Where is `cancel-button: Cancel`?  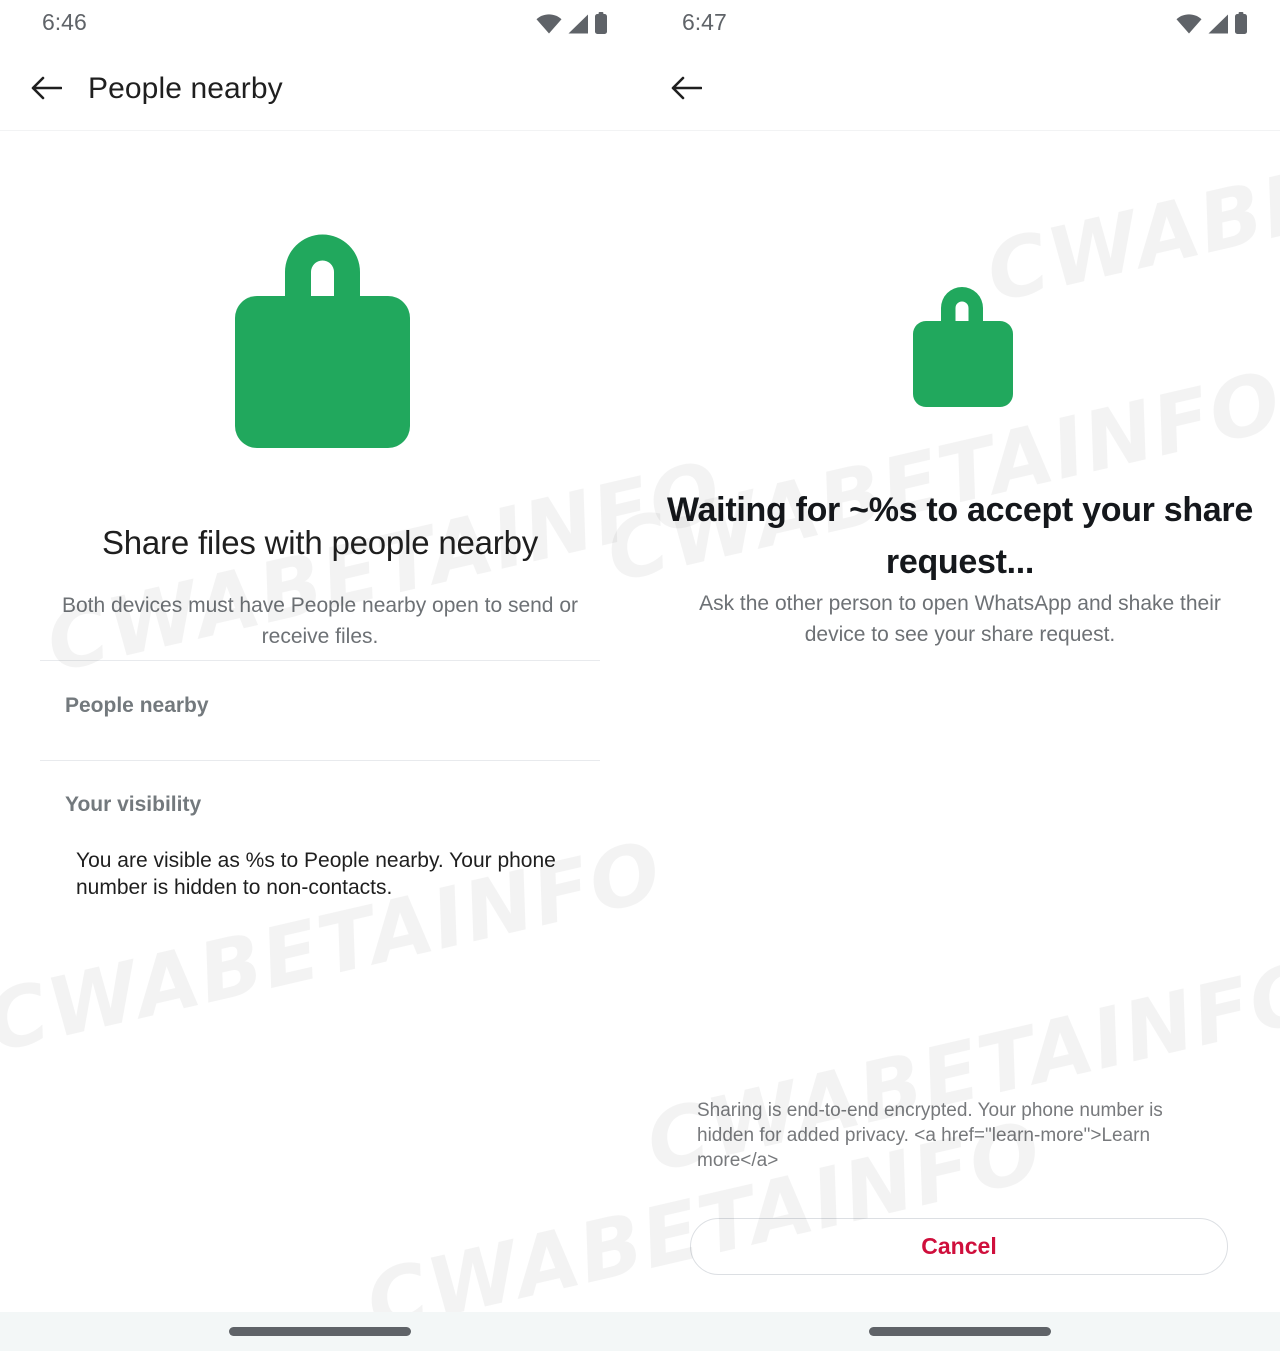
cancel-button: Cancel is located at coordinates (959, 1246).